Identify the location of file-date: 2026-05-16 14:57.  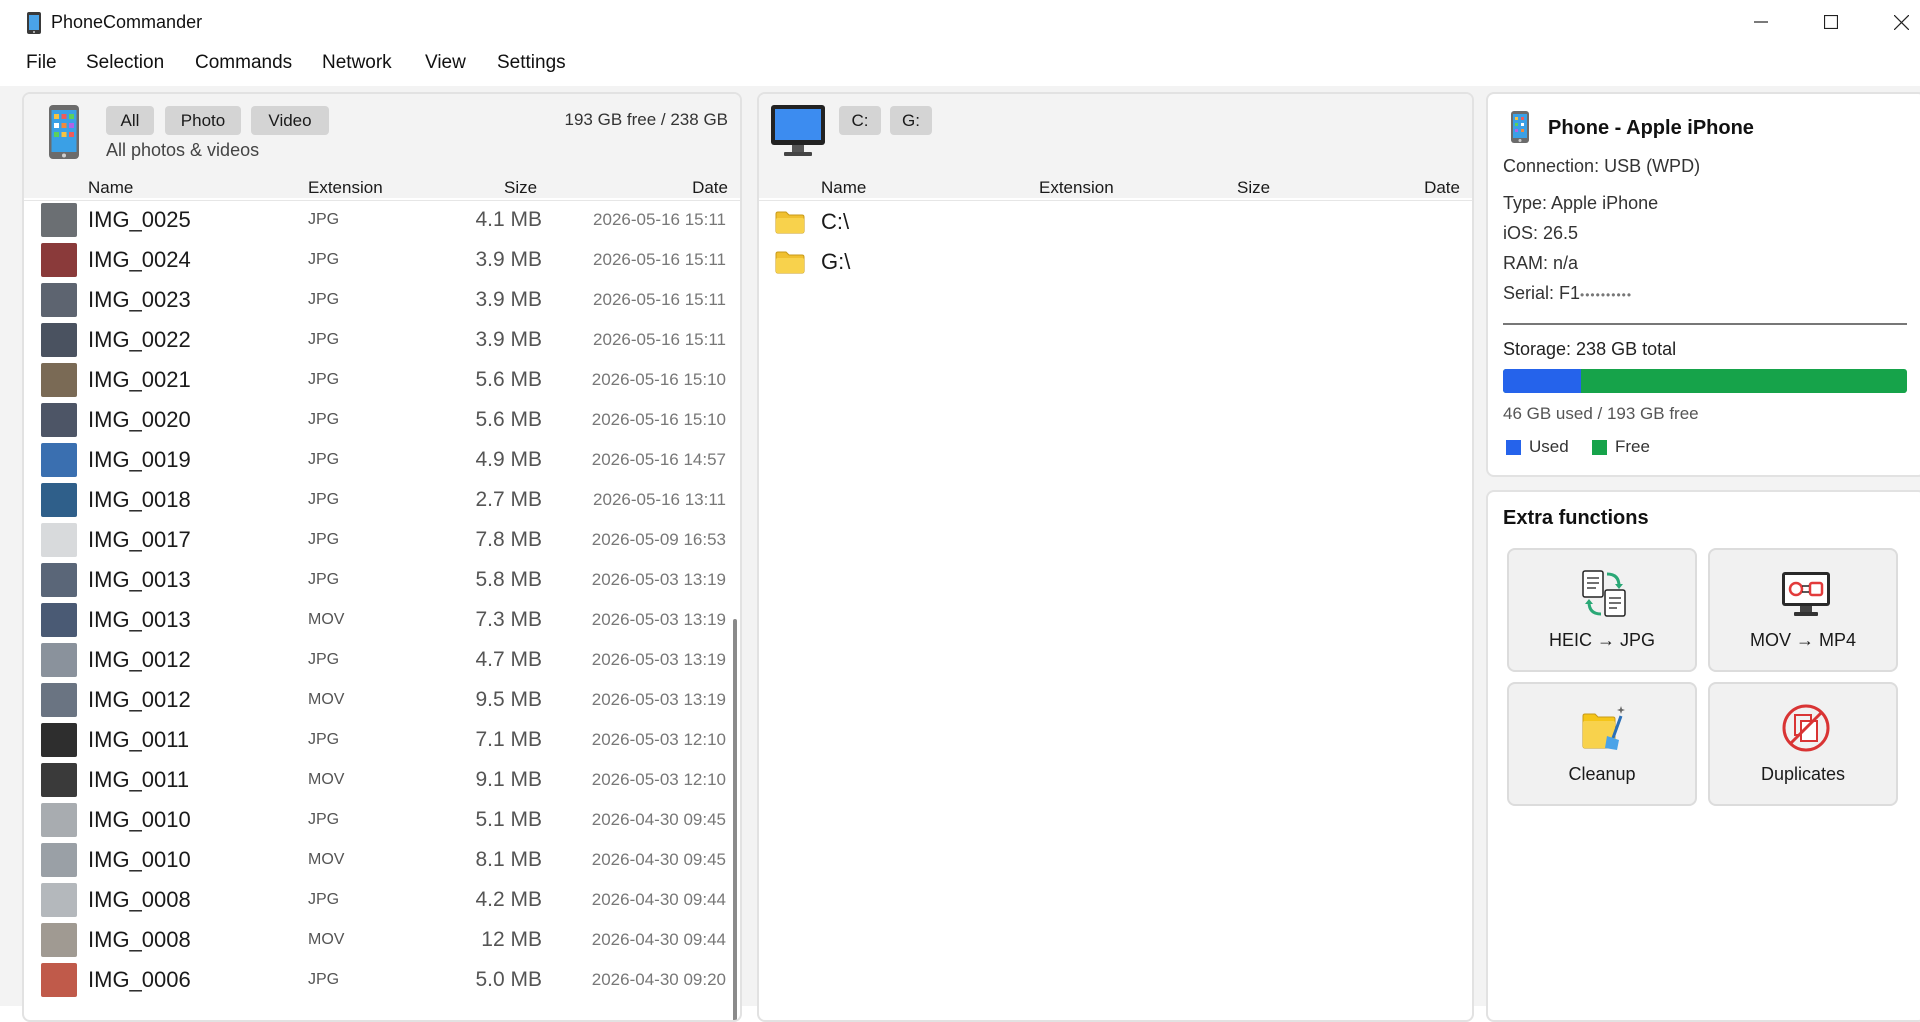
(658, 459).